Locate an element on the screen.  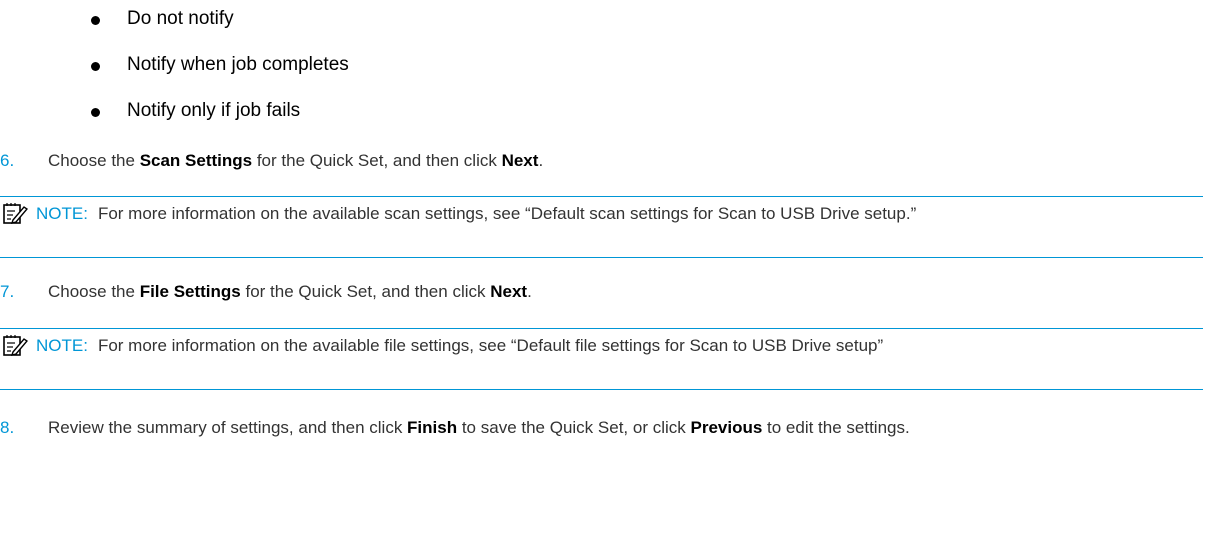
list-item-text: Notify only if job fails is located at coordinates (214, 110).